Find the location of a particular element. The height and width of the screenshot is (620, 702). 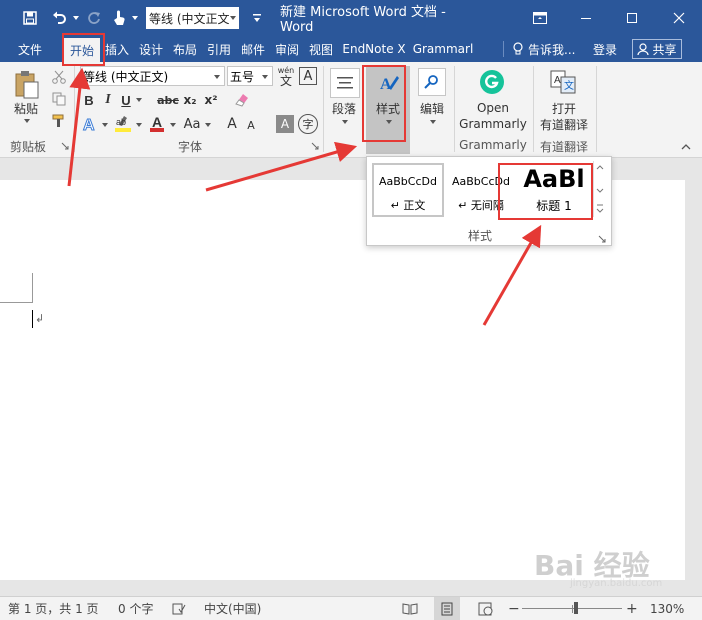

arrow-to-heading1 is located at coordinates (512, 275).